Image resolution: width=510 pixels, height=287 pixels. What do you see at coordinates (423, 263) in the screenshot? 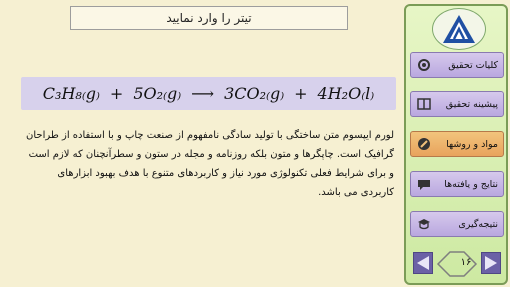
I see `previous-page-button` at bounding box center [423, 263].